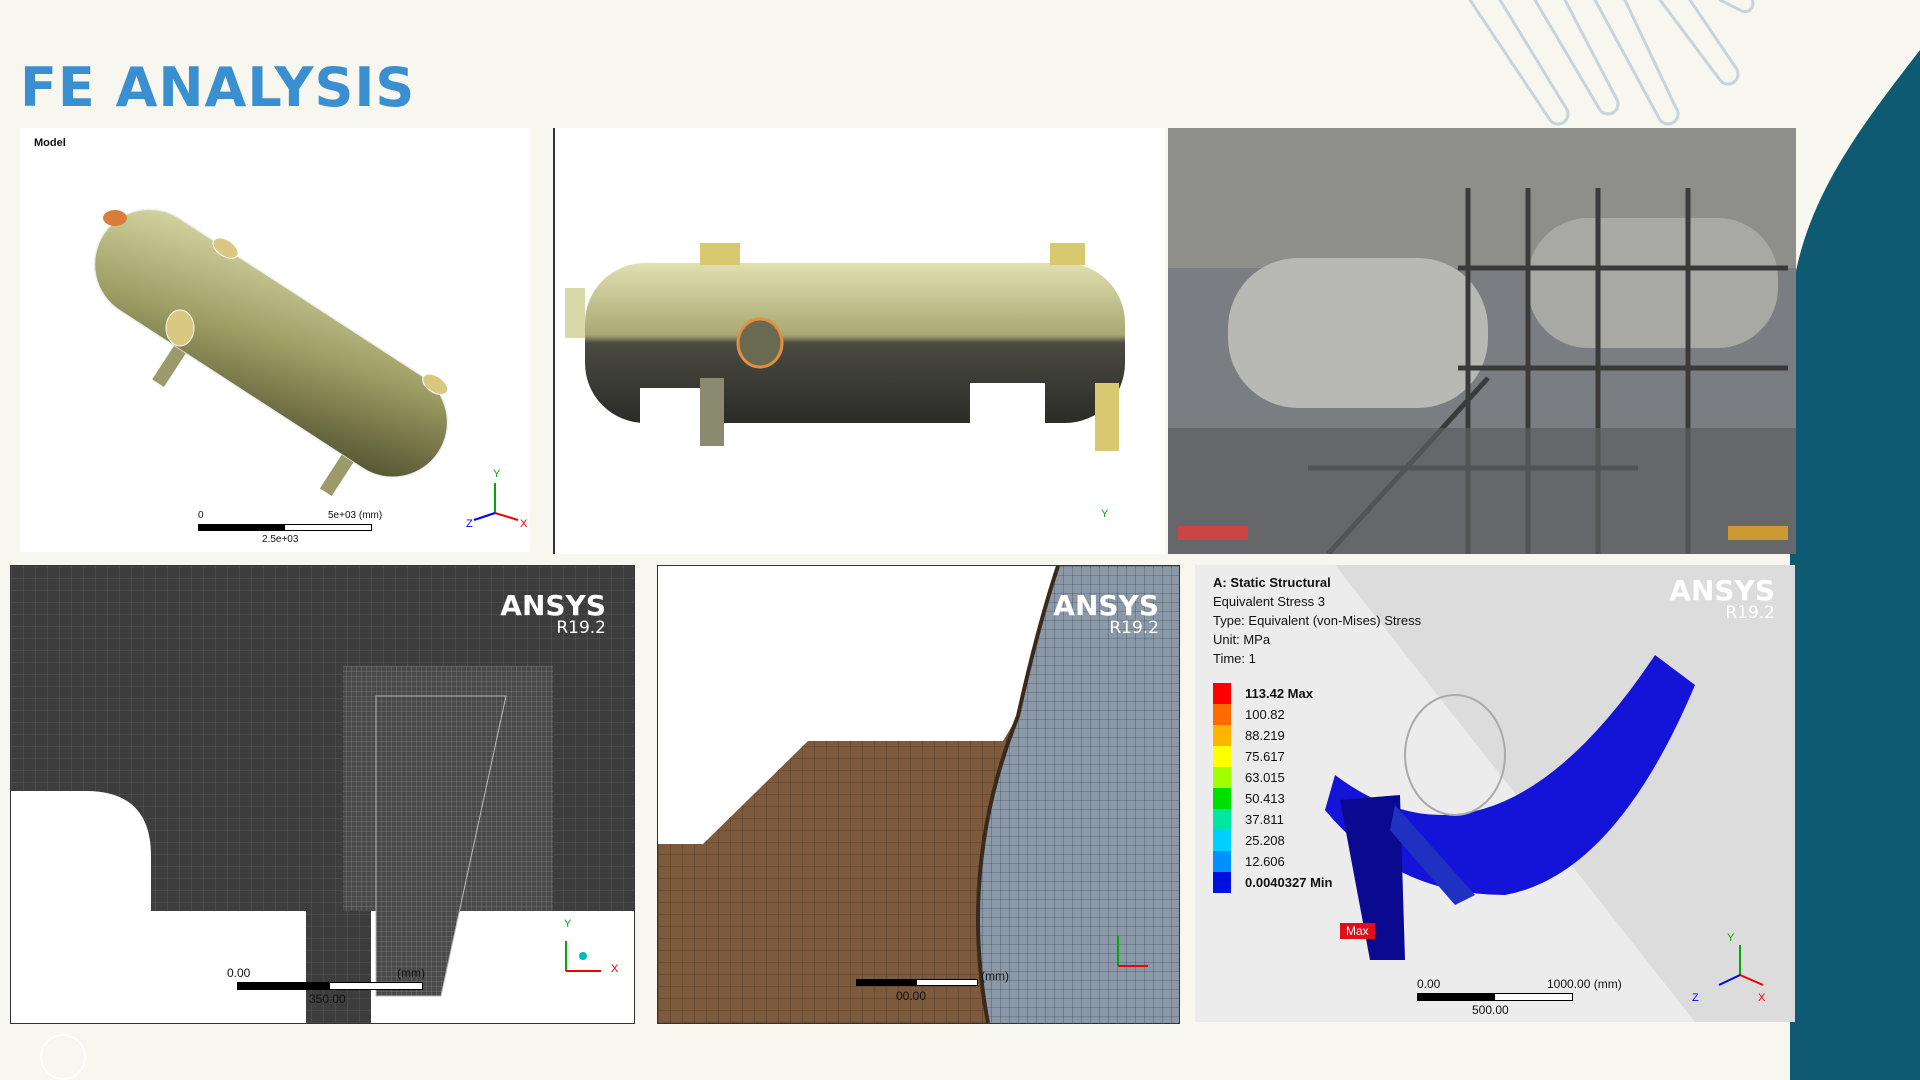 This screenshot has height=1080, width=1920. I want to click on result-unit: Unit: MPa, so click(1242, 639).